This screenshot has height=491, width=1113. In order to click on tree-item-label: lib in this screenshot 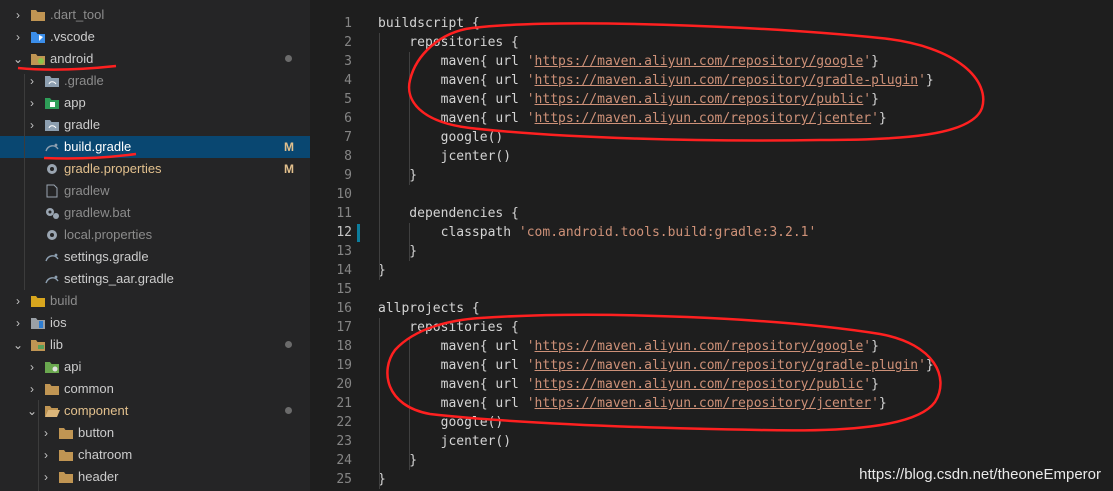, I will do `click(57, 344)`.